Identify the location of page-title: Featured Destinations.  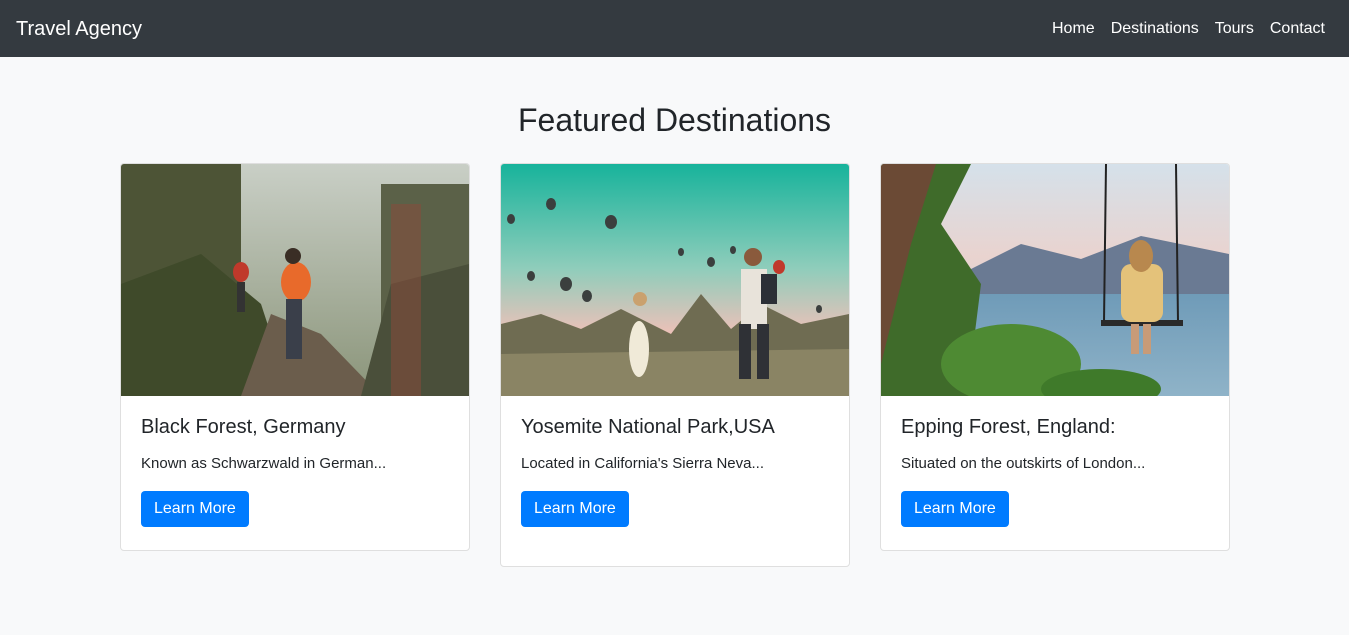
(674, 120).